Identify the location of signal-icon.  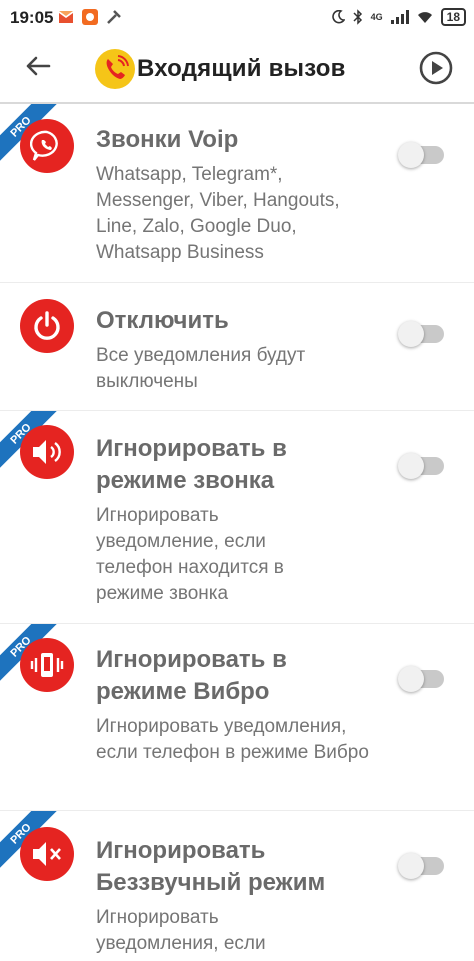
(399, 17).